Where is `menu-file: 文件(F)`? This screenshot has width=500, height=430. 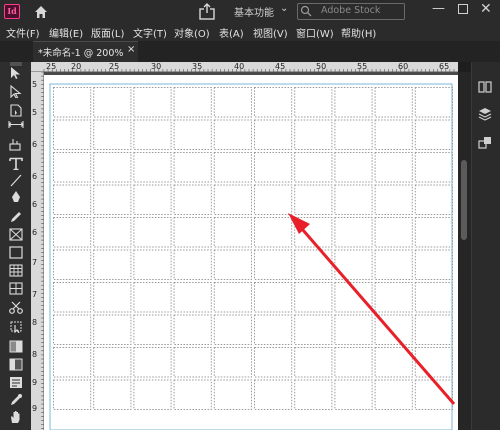 menu-file: 文件(F) is located at coordinates (23, 32).